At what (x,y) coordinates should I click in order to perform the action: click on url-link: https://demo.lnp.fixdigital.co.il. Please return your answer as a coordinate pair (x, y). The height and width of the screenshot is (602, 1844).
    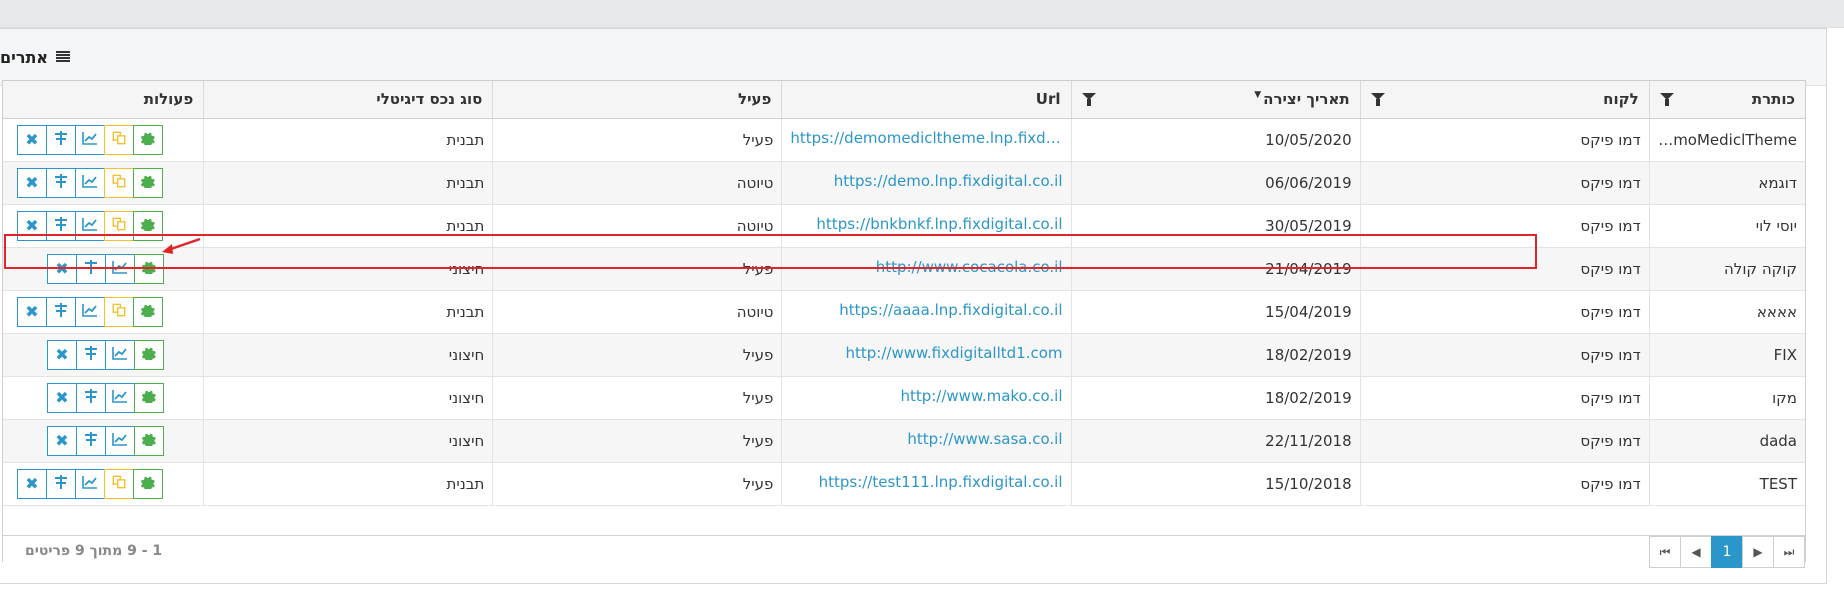
    Looking at the image, I should click on (926, 181).